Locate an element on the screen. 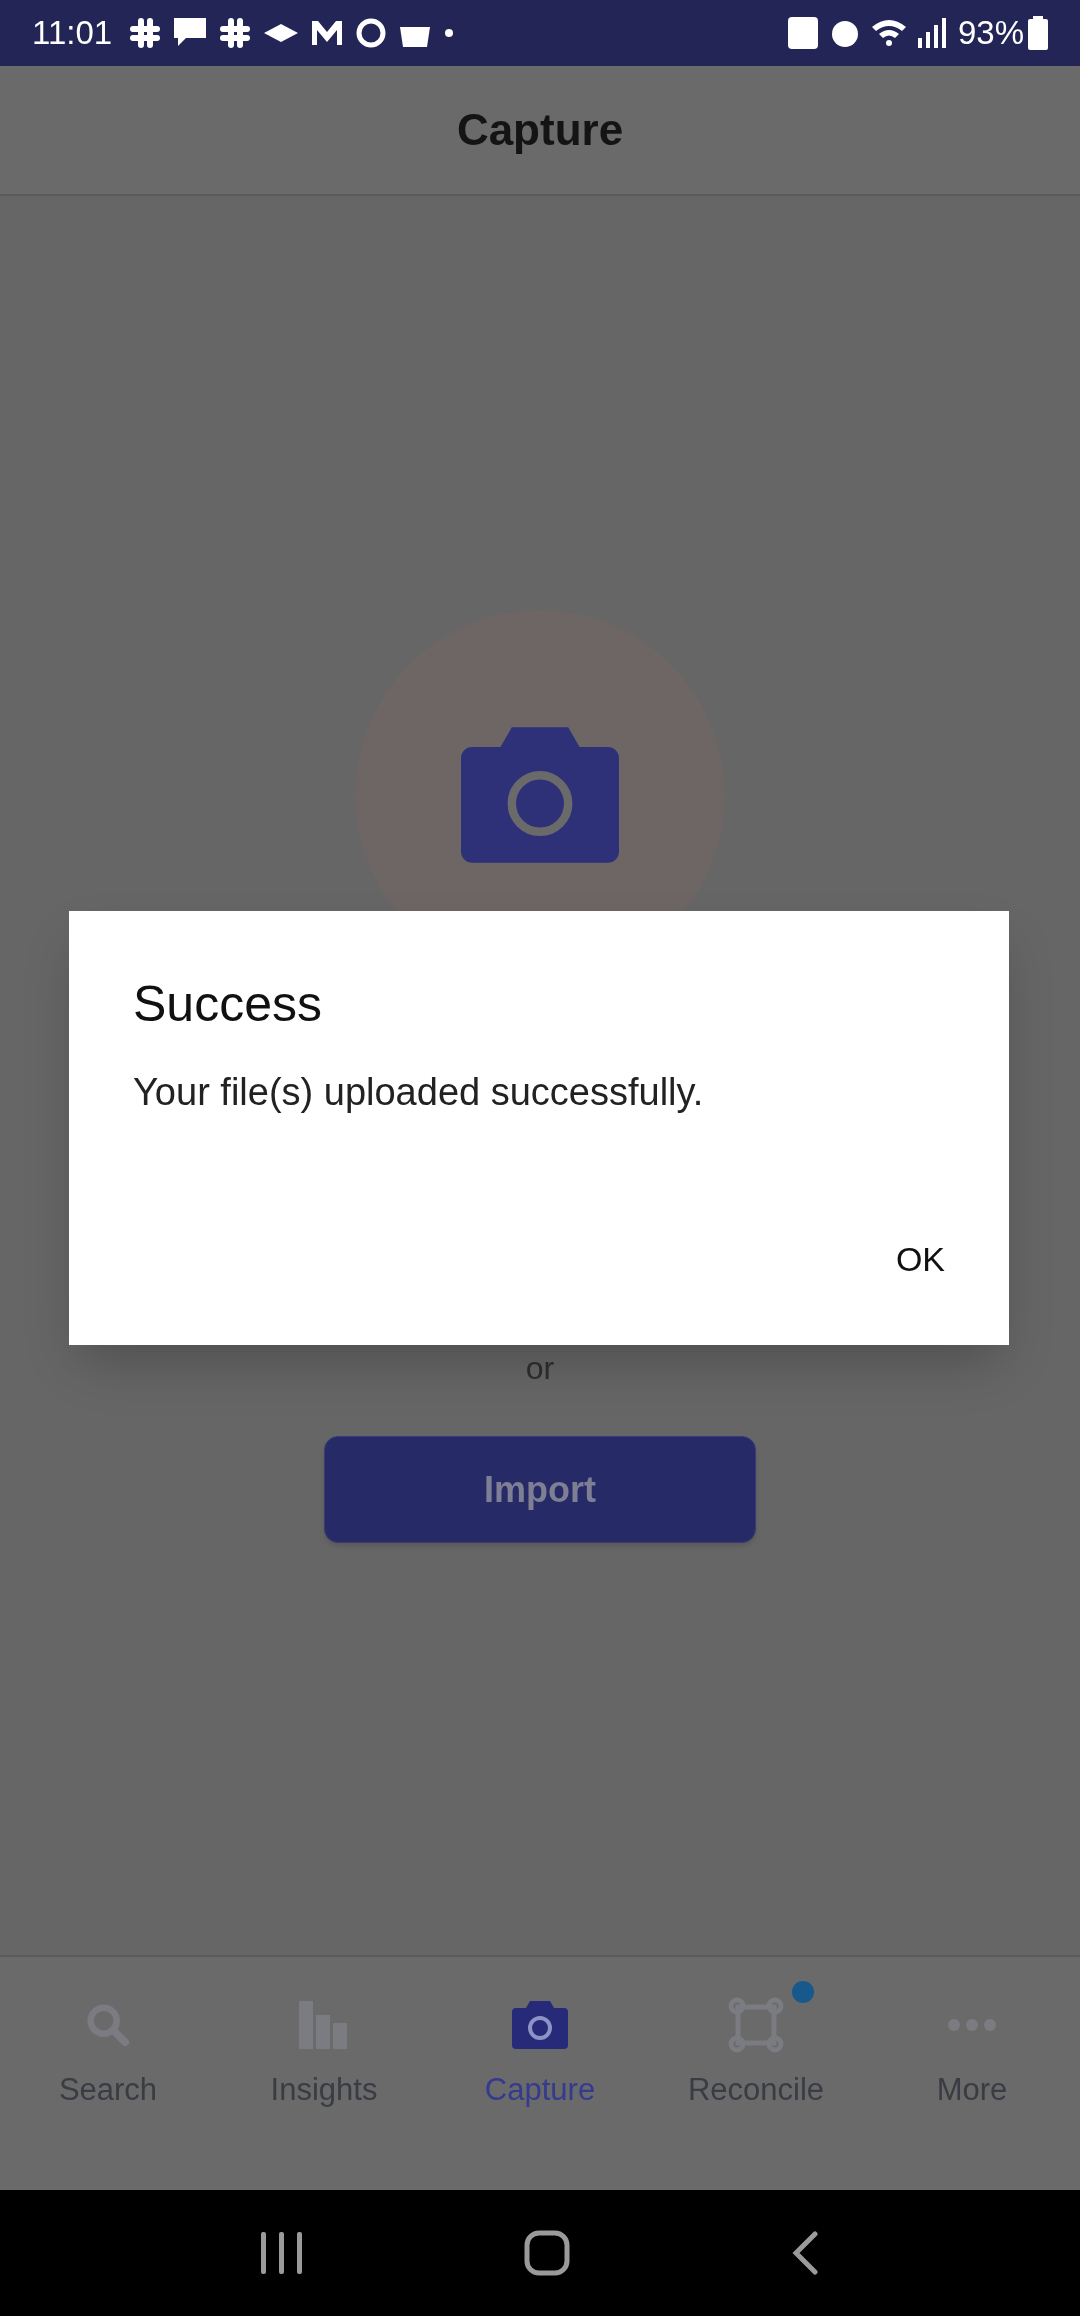 The image size is (1080, 2316). import-button: Import is located at coordinates (540, 1489).